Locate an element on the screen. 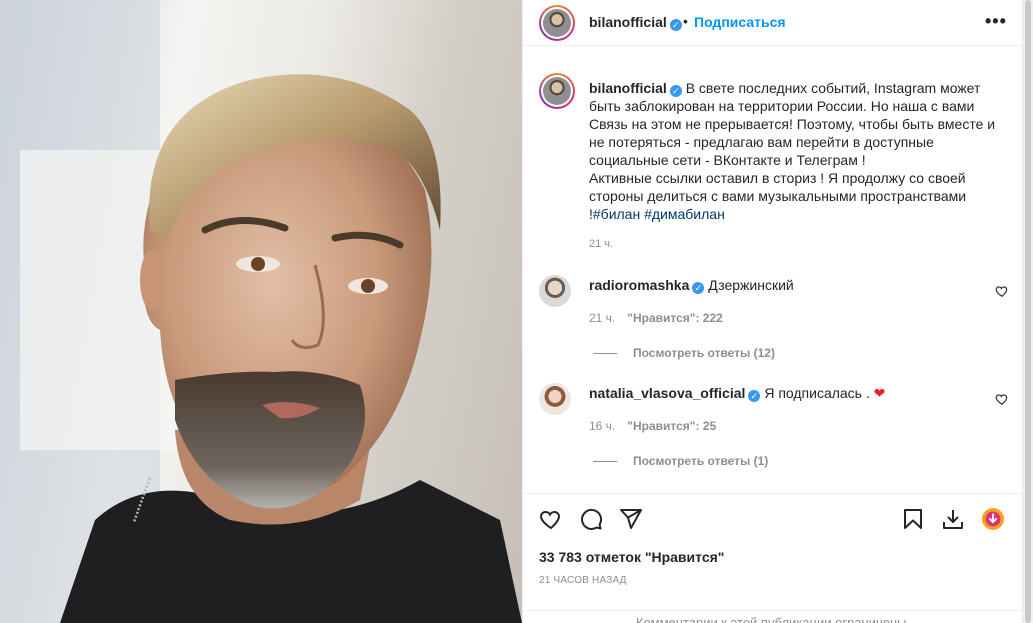 The image size is (1033, 623). comment-likes: "Нравится": 222 is located at coordinates (675, 318).